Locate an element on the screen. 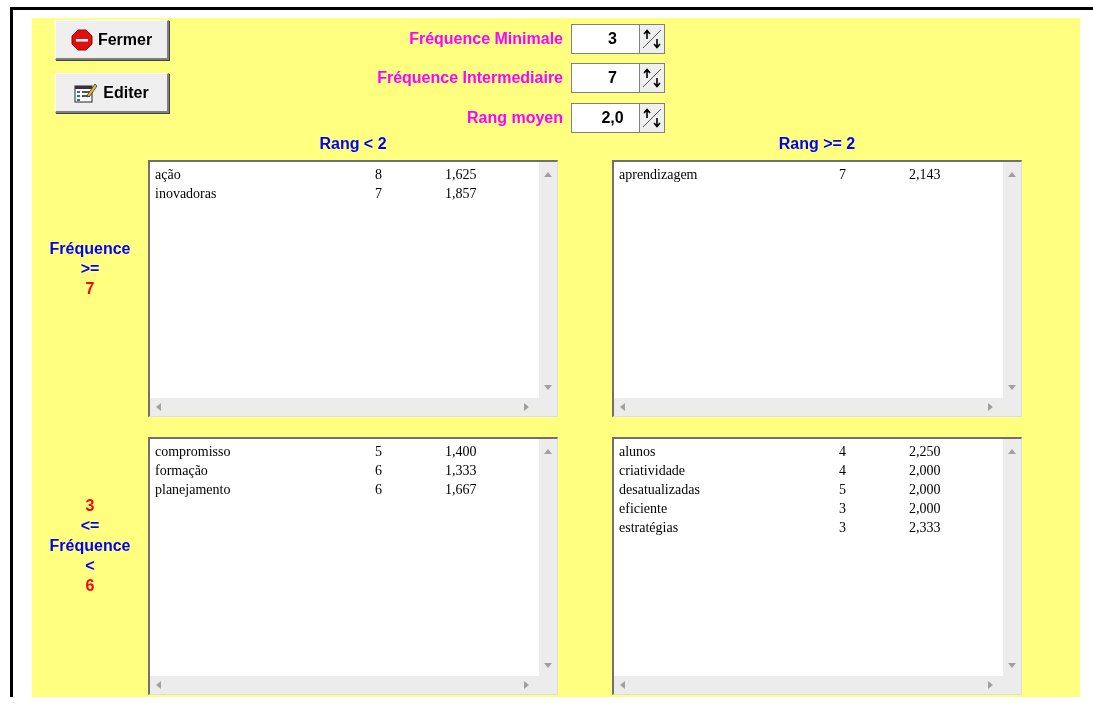 This screenshot has width=1093, height=708. list-item: desatualizadas 5 2,000 is located at coordinates (808, 489).